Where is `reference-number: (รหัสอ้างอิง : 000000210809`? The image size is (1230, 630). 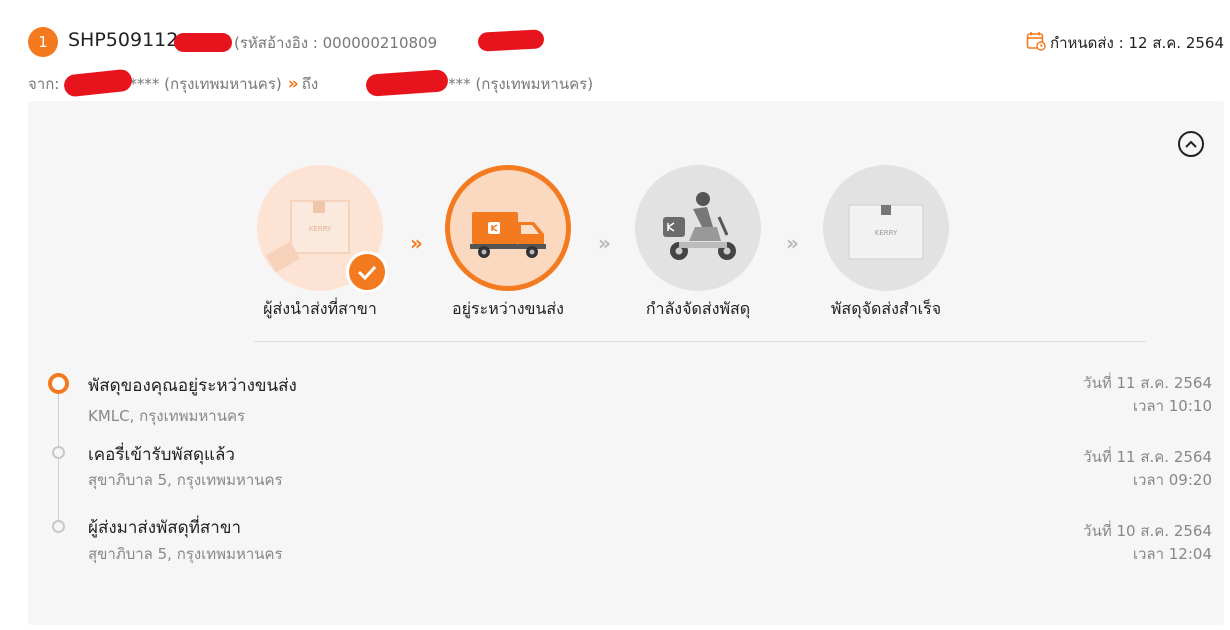 reference-number: (รหัสอ้างอิง : 000000210809 is located at coordinates (336, 43).